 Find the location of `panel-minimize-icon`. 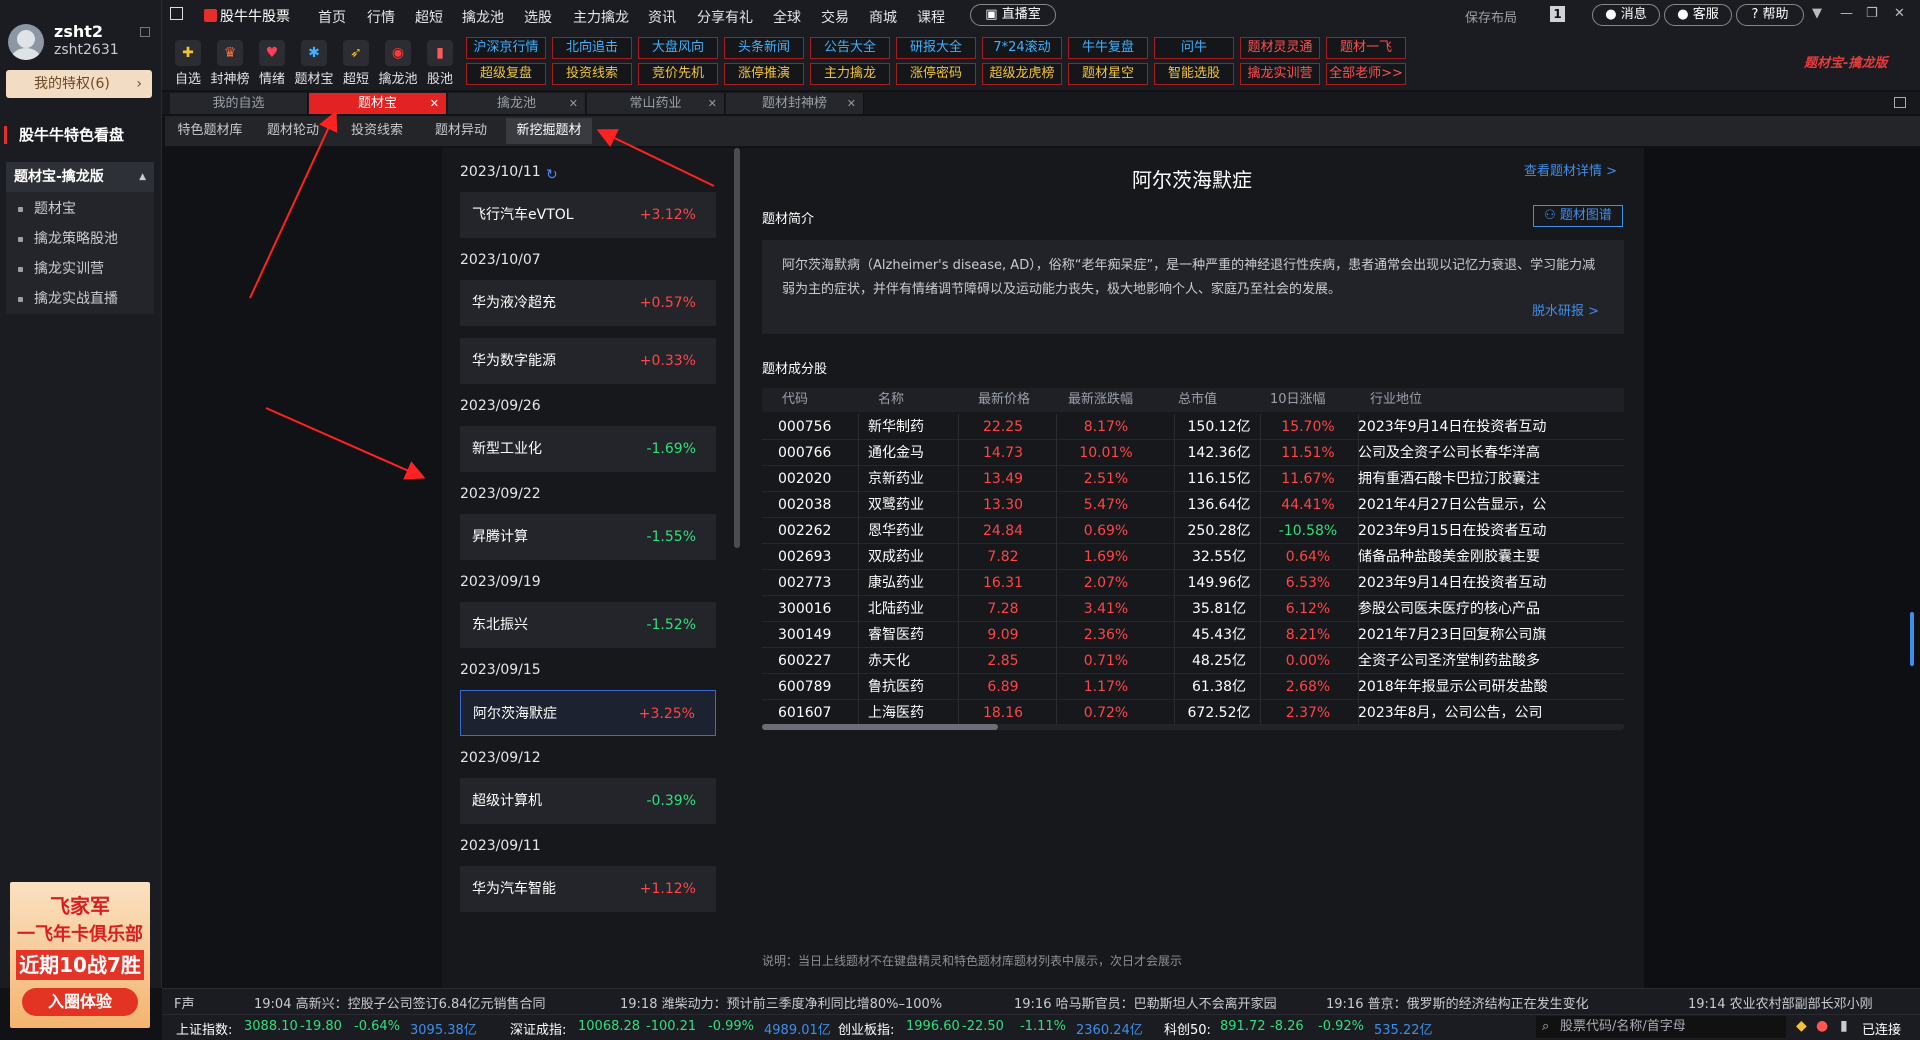

panel-minimize-icon is located at coordinates (1900, 102).